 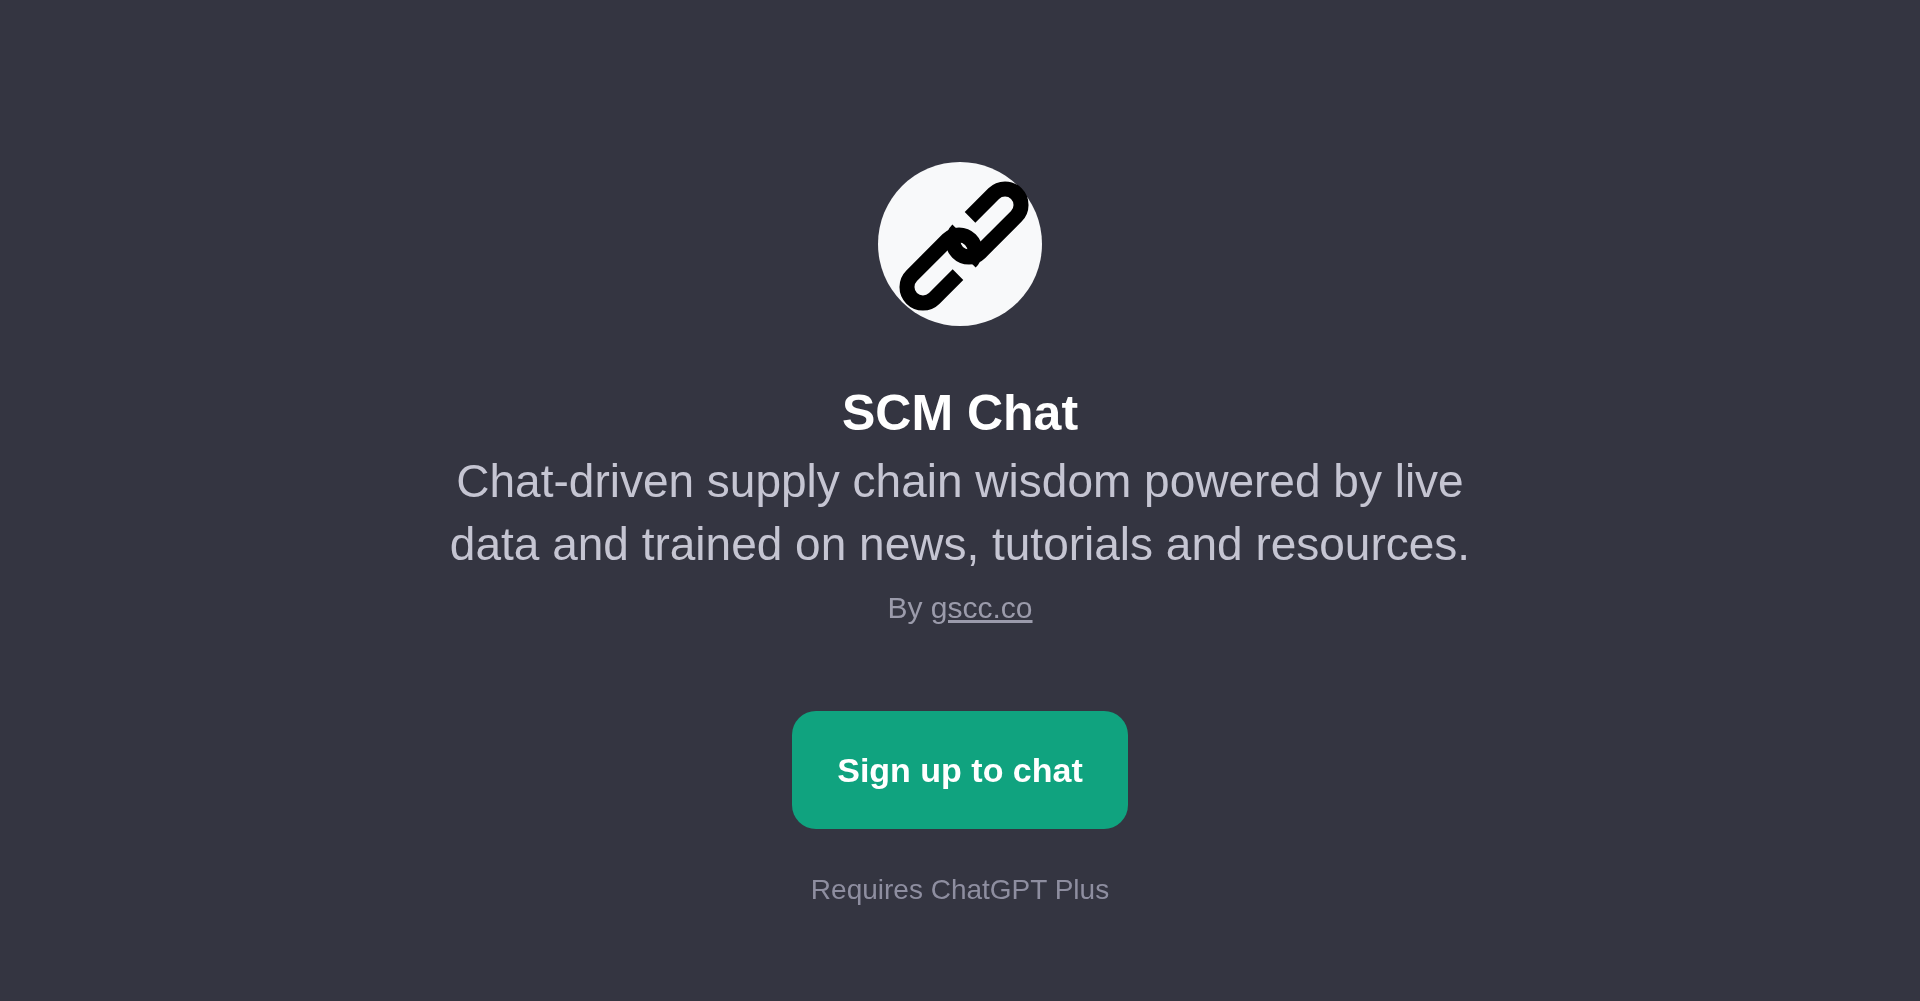 I want to click on sign-up-button: Sign up to chat, so click(x=960, y=770).